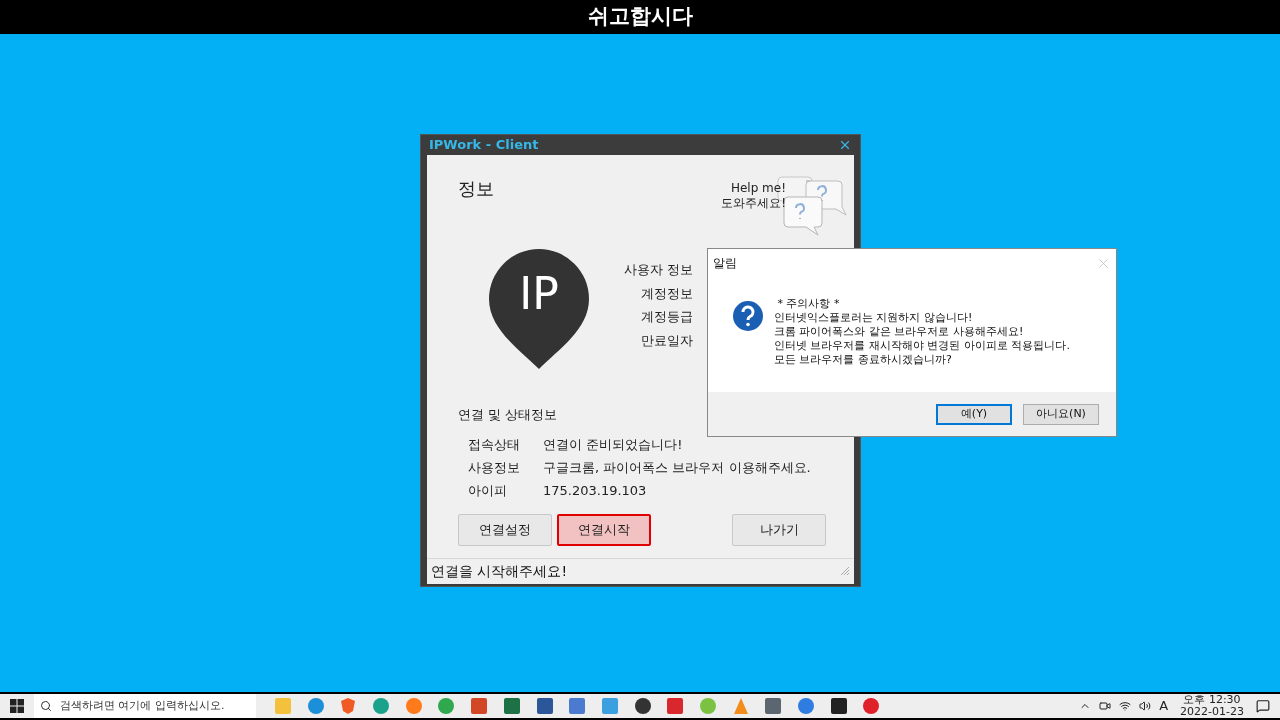 The width and height of the screenshot is (1280, 720). Describe the element at coordinates (508, 414) in the screenshot. I see `status-heading: 연결 및 상태정보` at that location.